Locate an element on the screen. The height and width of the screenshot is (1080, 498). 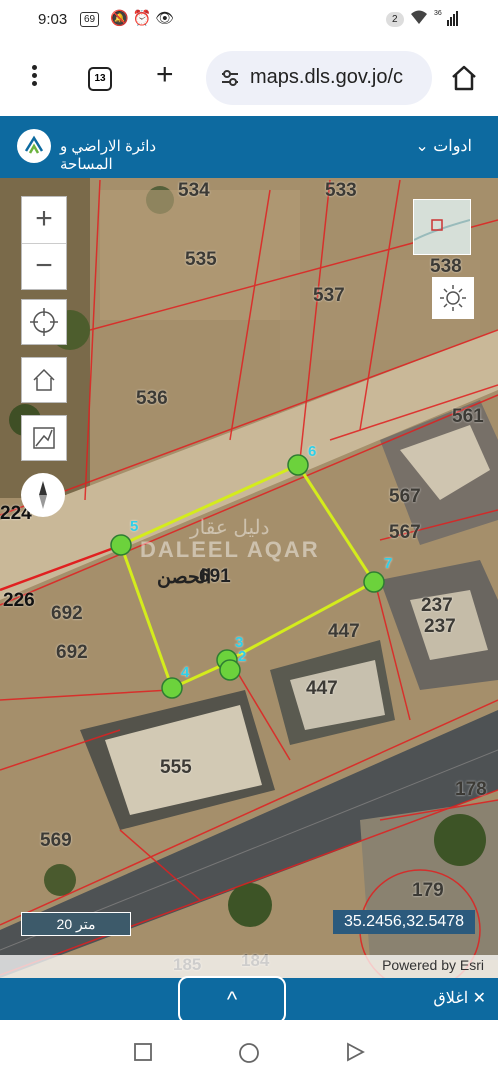
attribution-text: Powered by Esri is located at coordinates (433, 965).